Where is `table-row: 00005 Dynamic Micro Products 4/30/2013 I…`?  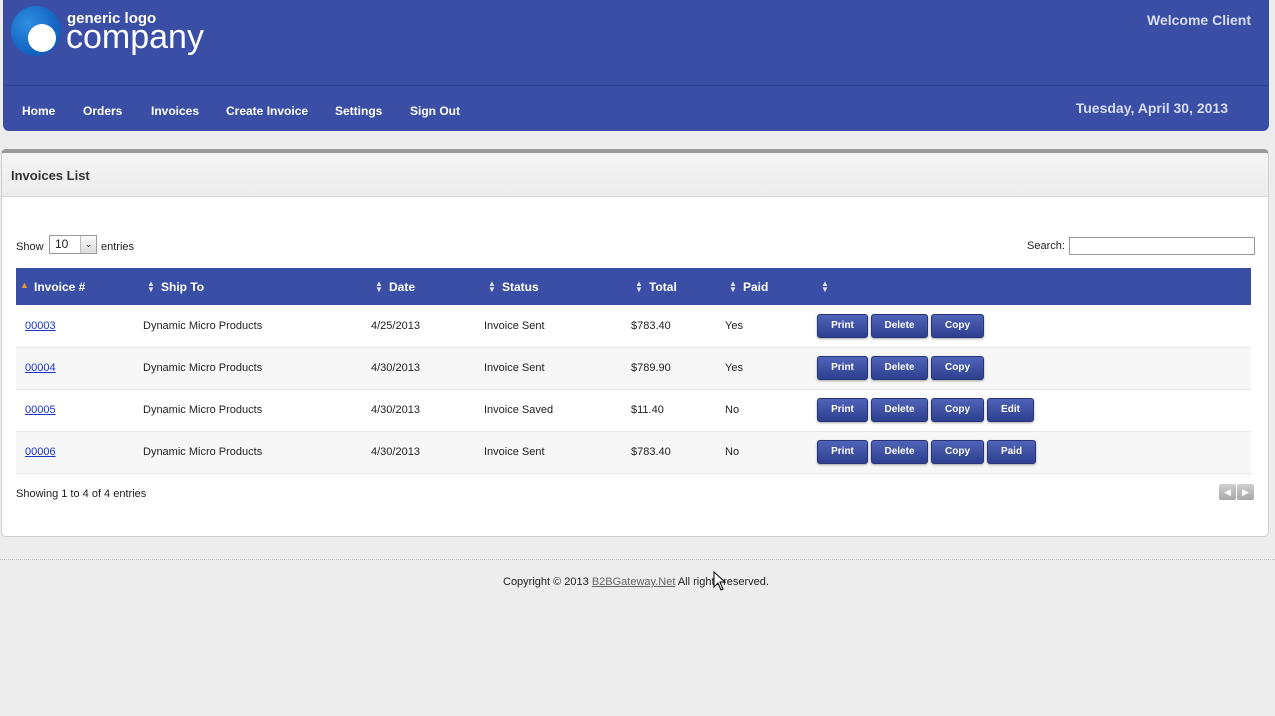 table-row: 00005 Dynamic Micro Products 4/30/2013 I… is located at coordinates (633, 410).